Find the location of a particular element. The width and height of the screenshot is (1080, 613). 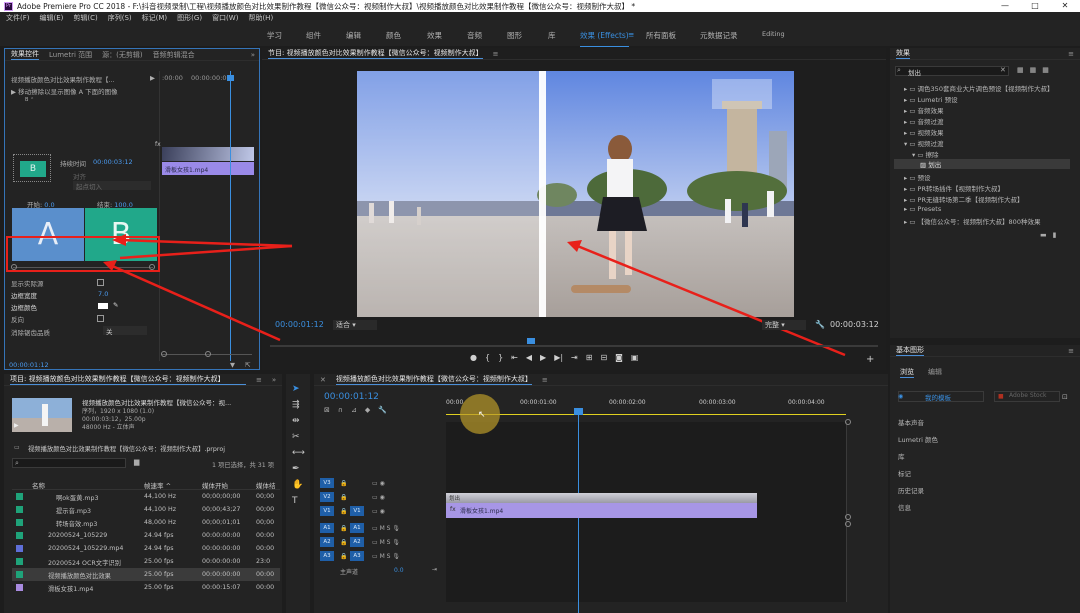

list-item: 提示音.mp3 44,100 Hz 00;00;43;27 00;00 is located at coordinates (146, 509).